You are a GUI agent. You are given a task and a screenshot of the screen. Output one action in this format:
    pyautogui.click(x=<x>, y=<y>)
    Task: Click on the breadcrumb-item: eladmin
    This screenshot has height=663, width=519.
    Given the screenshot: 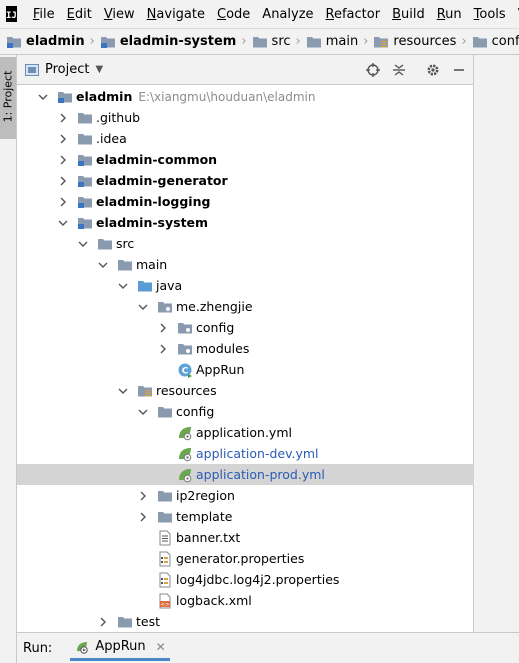 What is the action you would take?
    pyautogui.click(x=45, y=42)
    